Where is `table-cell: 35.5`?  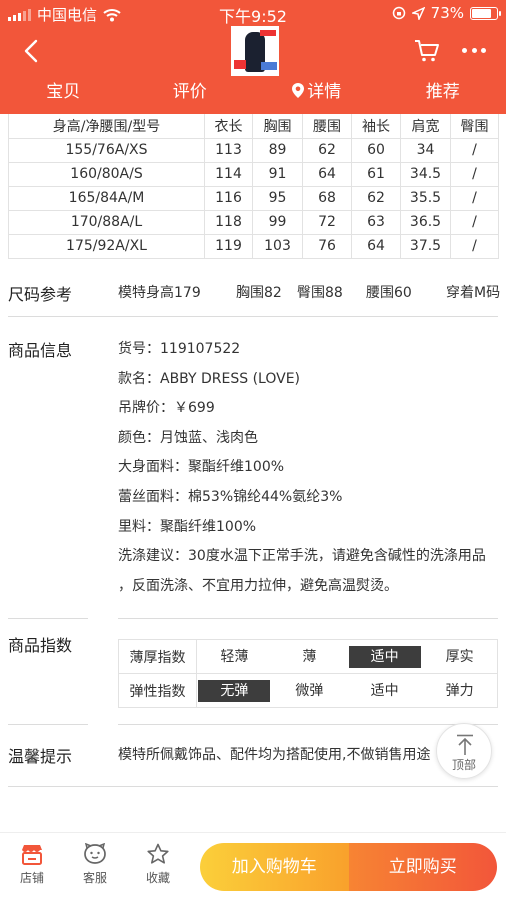 table-cell: 35.5 is located at coordinates (425, 198).